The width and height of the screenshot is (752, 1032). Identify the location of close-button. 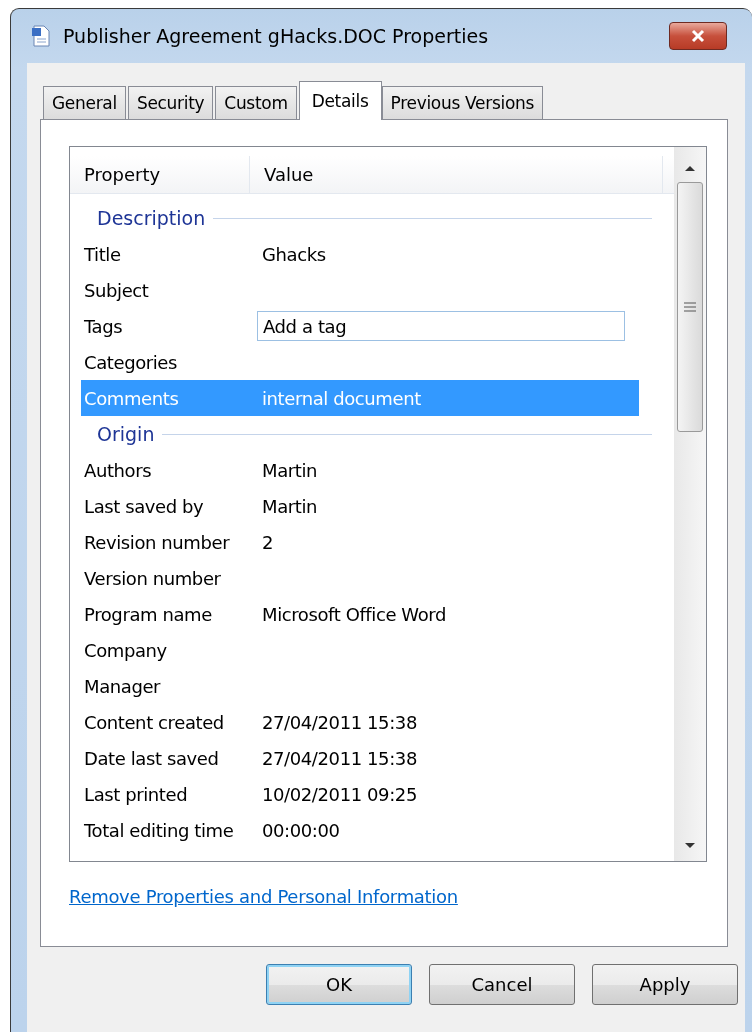
(698, 36).